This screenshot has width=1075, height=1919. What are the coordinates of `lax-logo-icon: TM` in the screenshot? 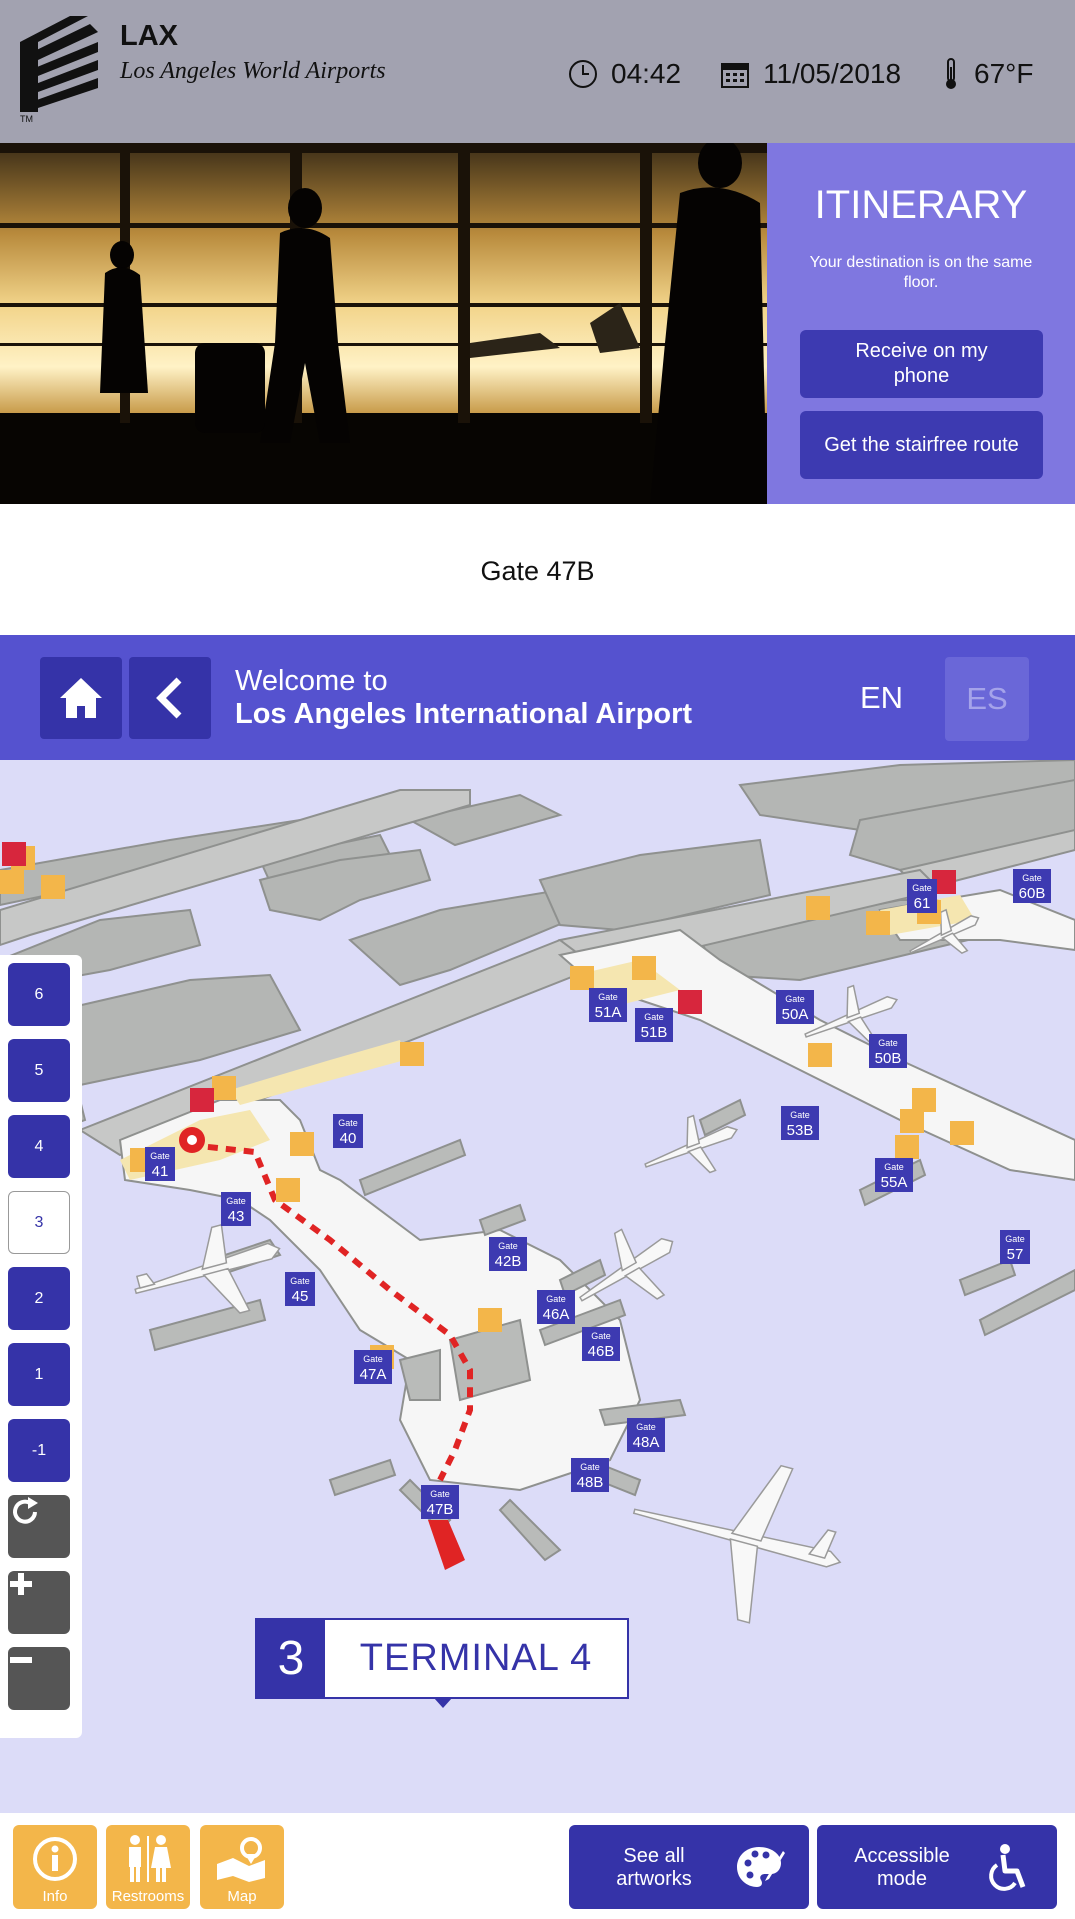 It's located at (59, 70).